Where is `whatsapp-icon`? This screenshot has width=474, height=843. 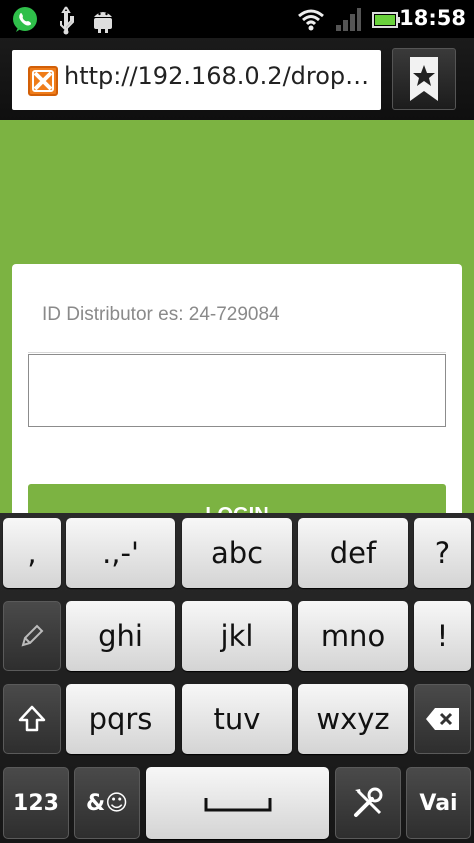 whatsapp-icon is located at coordinates (25, 19).